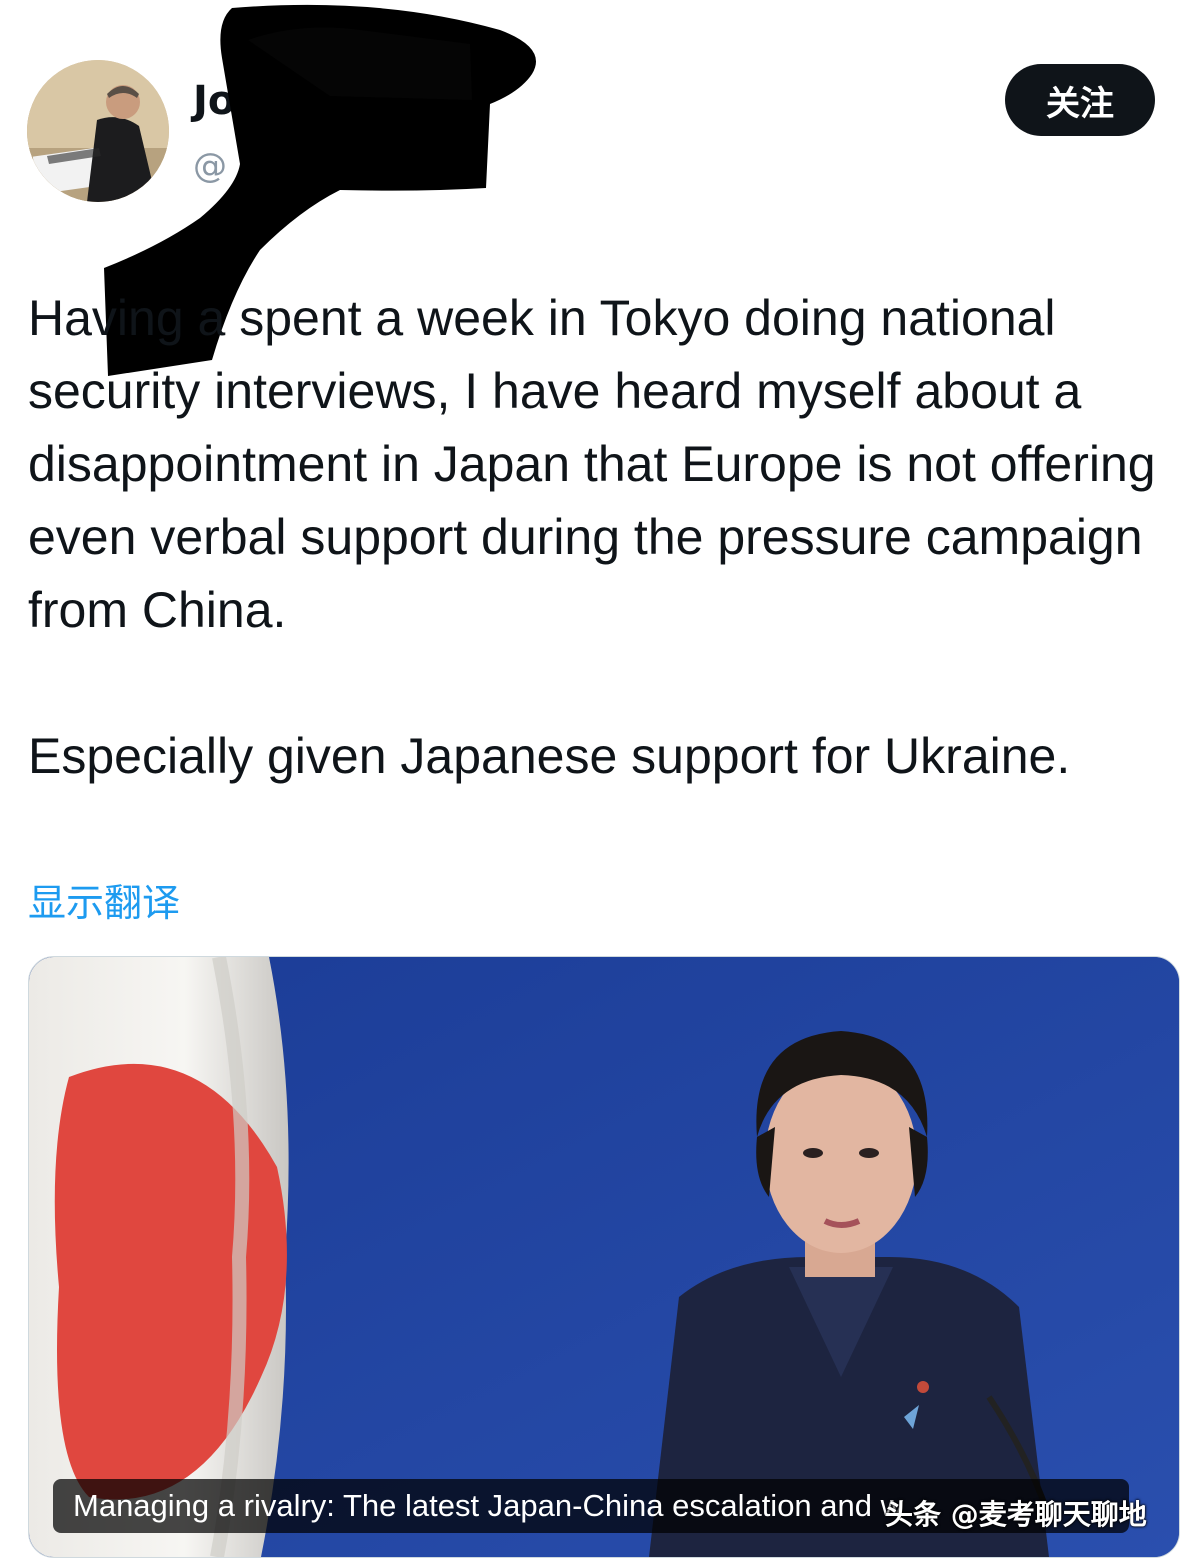 The image size is (1195, 1559). Describe the element at coordinates (210, 166) in the screenshot. I see `user-handle: @` at that location.